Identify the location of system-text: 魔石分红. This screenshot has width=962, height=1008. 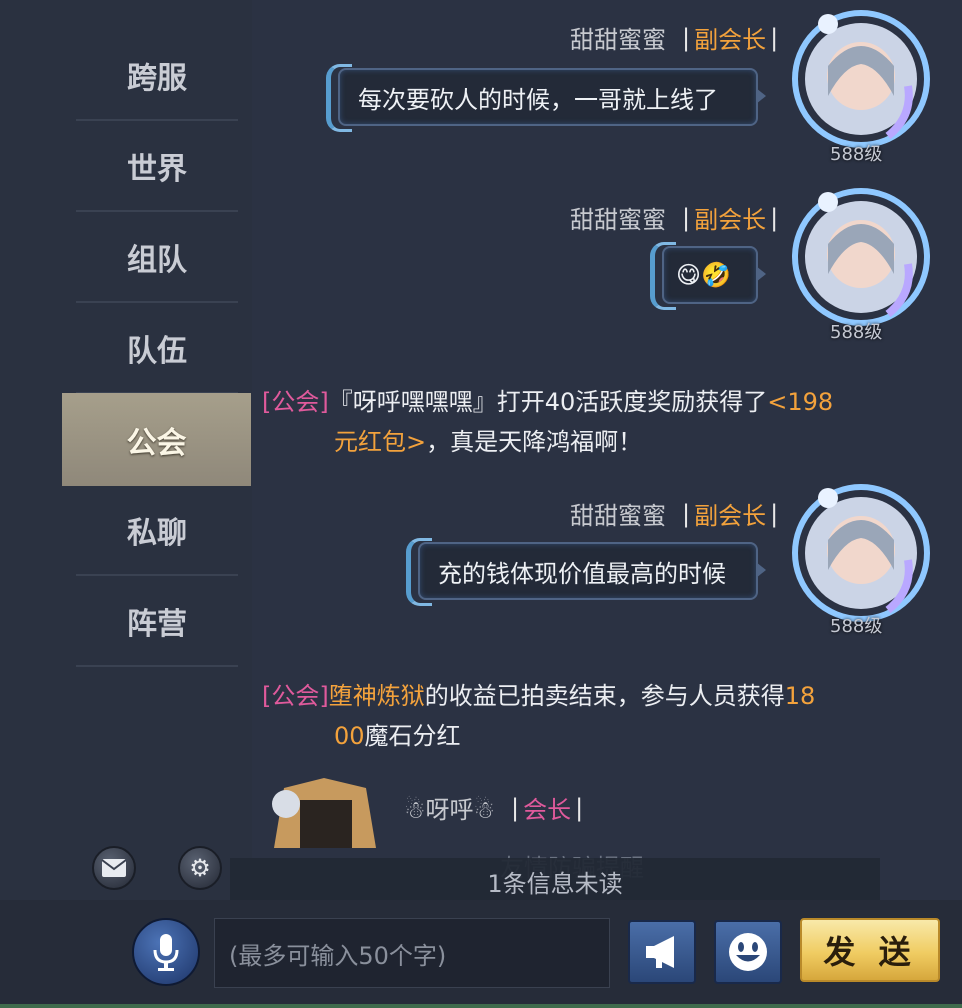
(412, 736).